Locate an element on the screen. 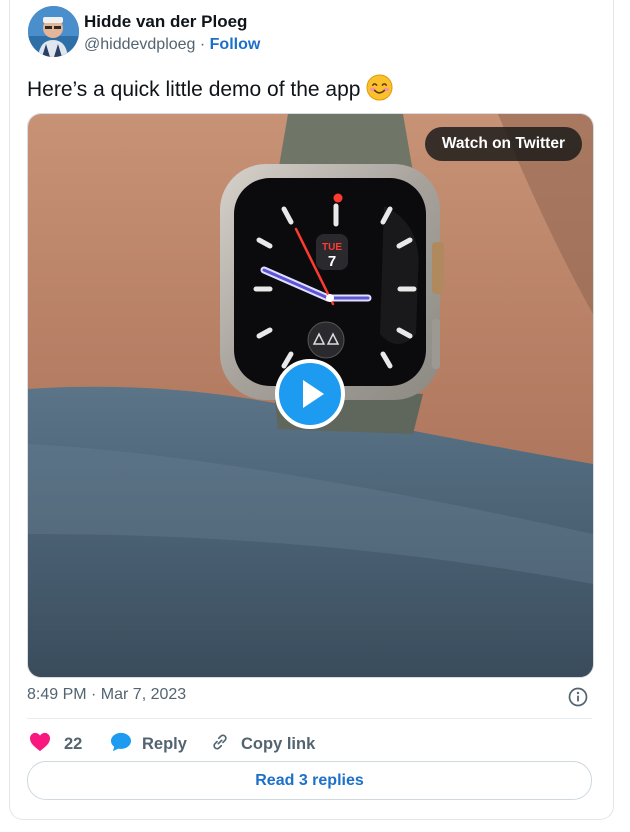 The width and height of the screenshot is (630, 832). watch-on-twitter-button: Watch on Twitter is located at coordinates (503, 144).